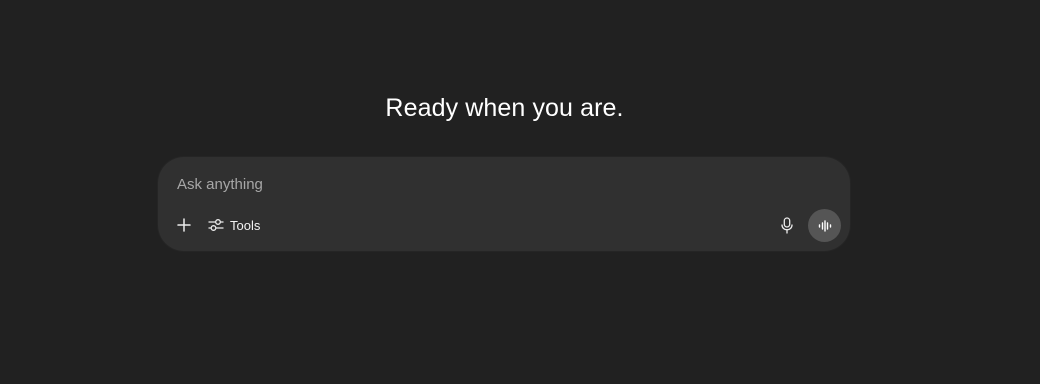 This screenshot has width=1040, height=384. I want to click on microphone-icon, so click(787, 225).